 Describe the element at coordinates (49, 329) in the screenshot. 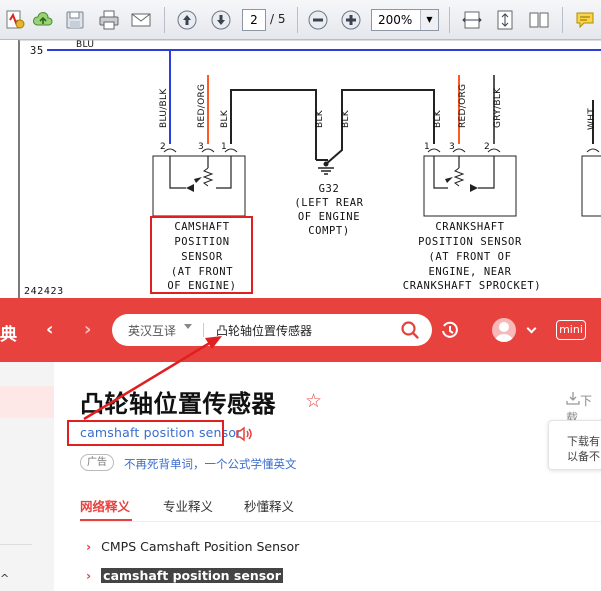

I see `back-arrow-icon: ‹` at that location.